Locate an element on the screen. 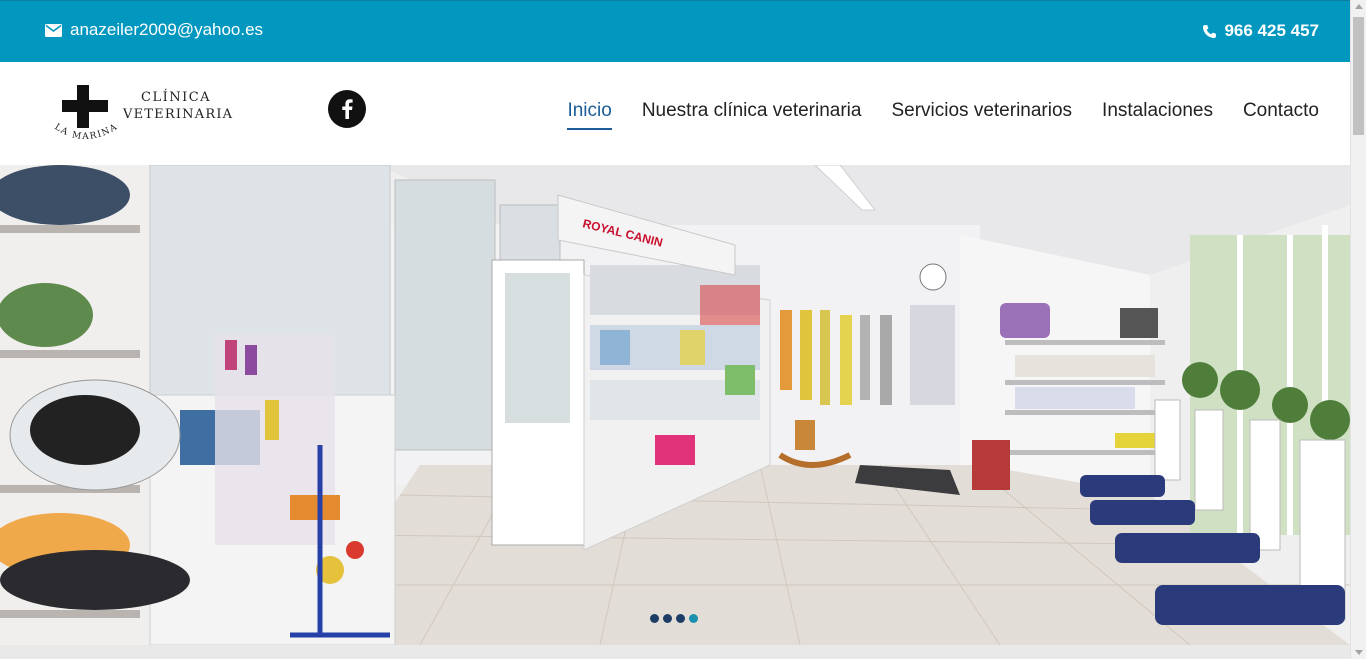 The image size is (1366, 659). nav-item-servicios: Servicios veterinarios is located at coordinates (981, 115).